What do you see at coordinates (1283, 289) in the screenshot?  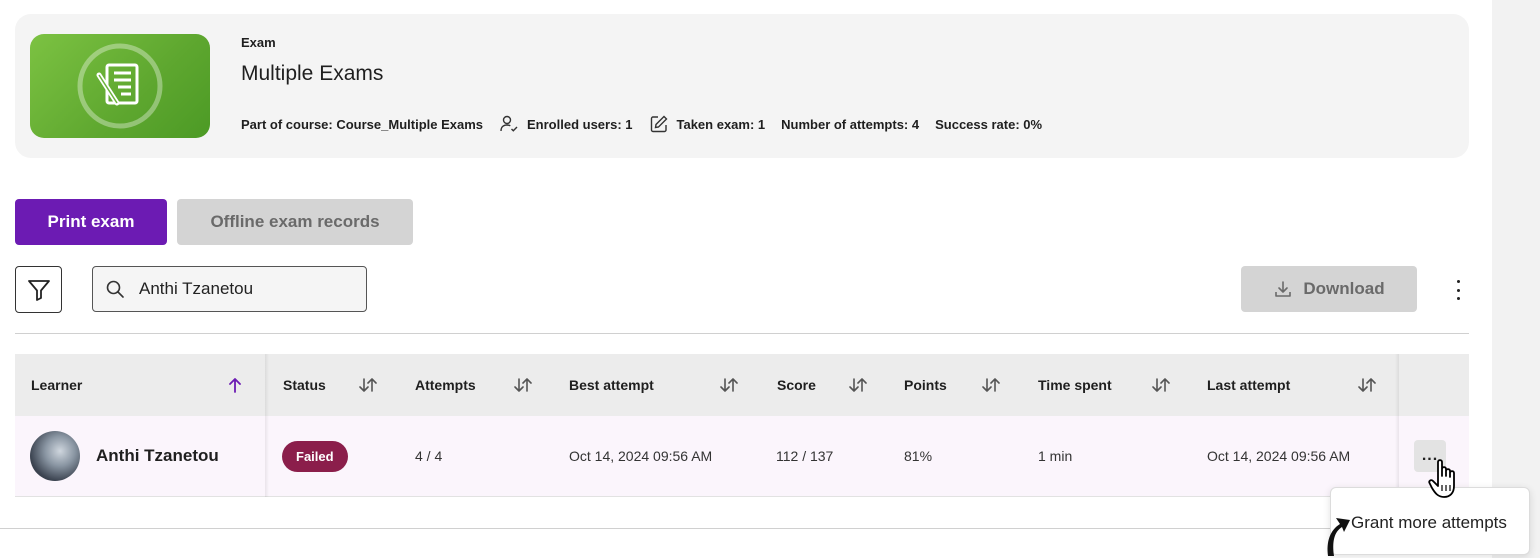 I see `download-icon` at bounding box center [1283, 289].